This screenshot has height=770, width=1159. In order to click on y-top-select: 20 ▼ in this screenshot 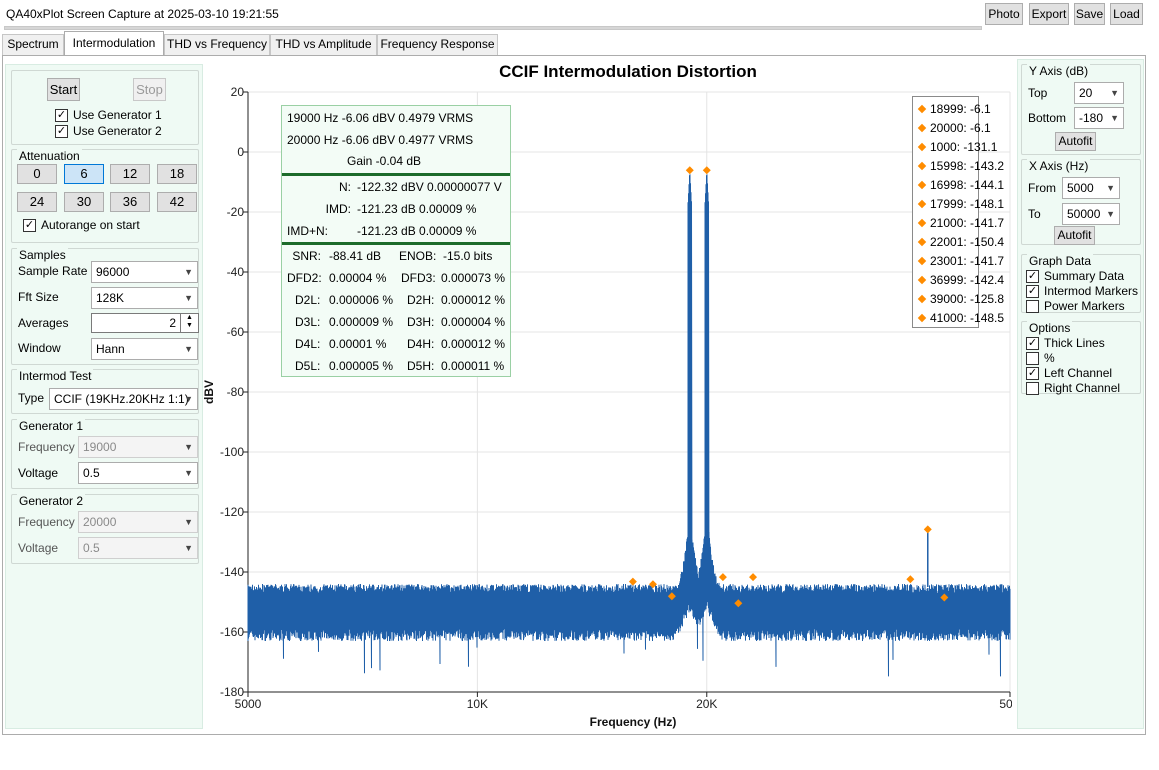, I will do `click(1099, 93)`.